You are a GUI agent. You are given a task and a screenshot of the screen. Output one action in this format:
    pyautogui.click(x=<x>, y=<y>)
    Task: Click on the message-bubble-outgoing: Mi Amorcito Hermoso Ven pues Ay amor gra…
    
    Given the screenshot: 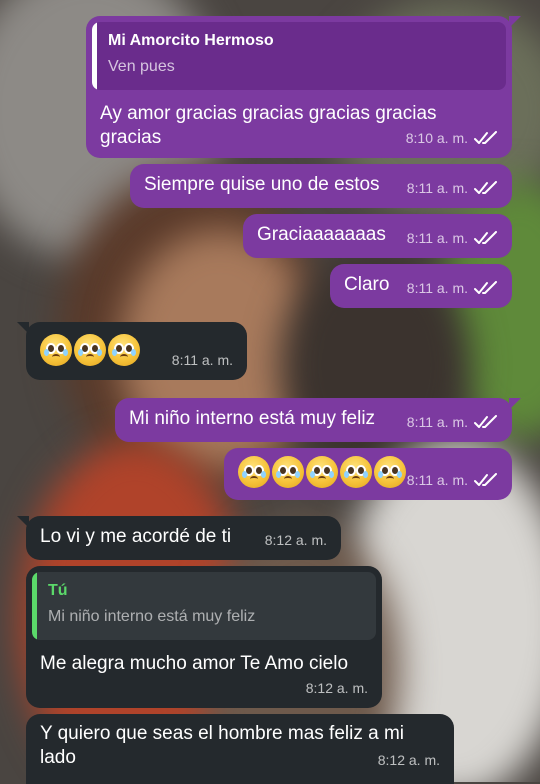 What is the action you would take?
    pyautogui.click(x=303, y=87)
    